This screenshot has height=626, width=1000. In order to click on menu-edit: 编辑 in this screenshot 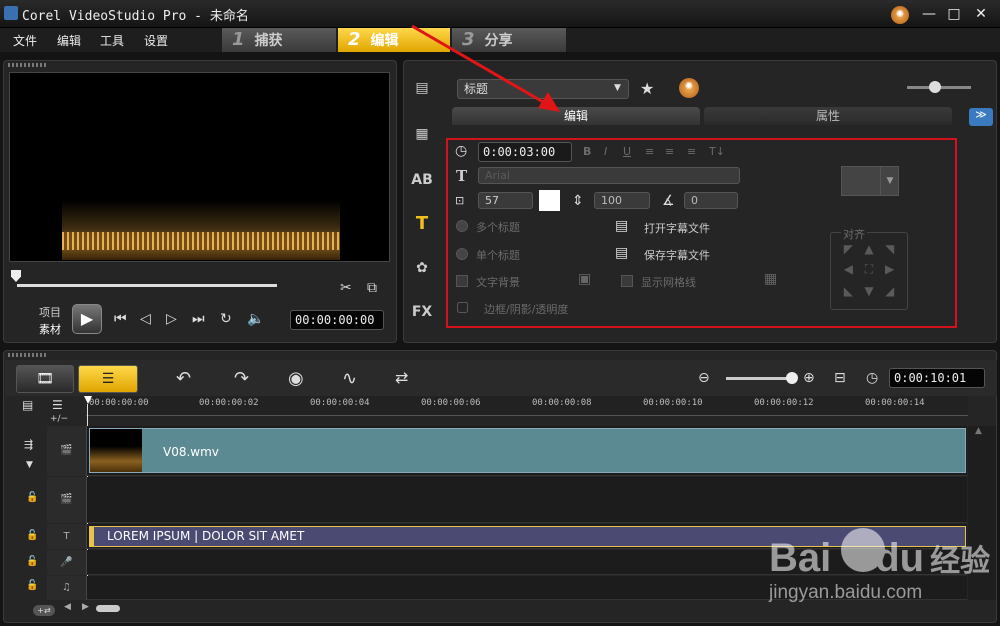, I will do `click(69, 40)`.